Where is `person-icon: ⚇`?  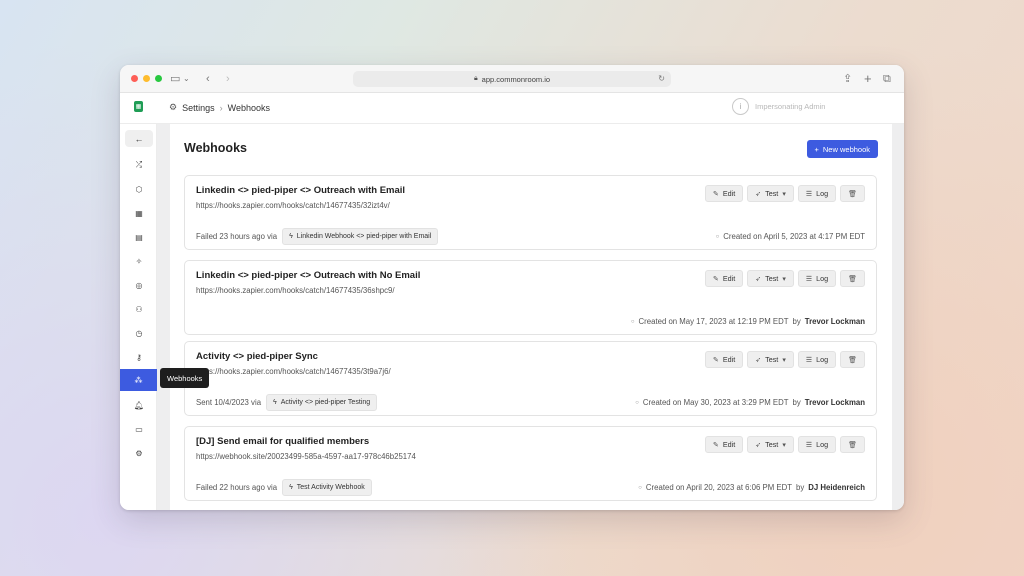
person-icon: ⚇ is located at coordinates (139, 309).